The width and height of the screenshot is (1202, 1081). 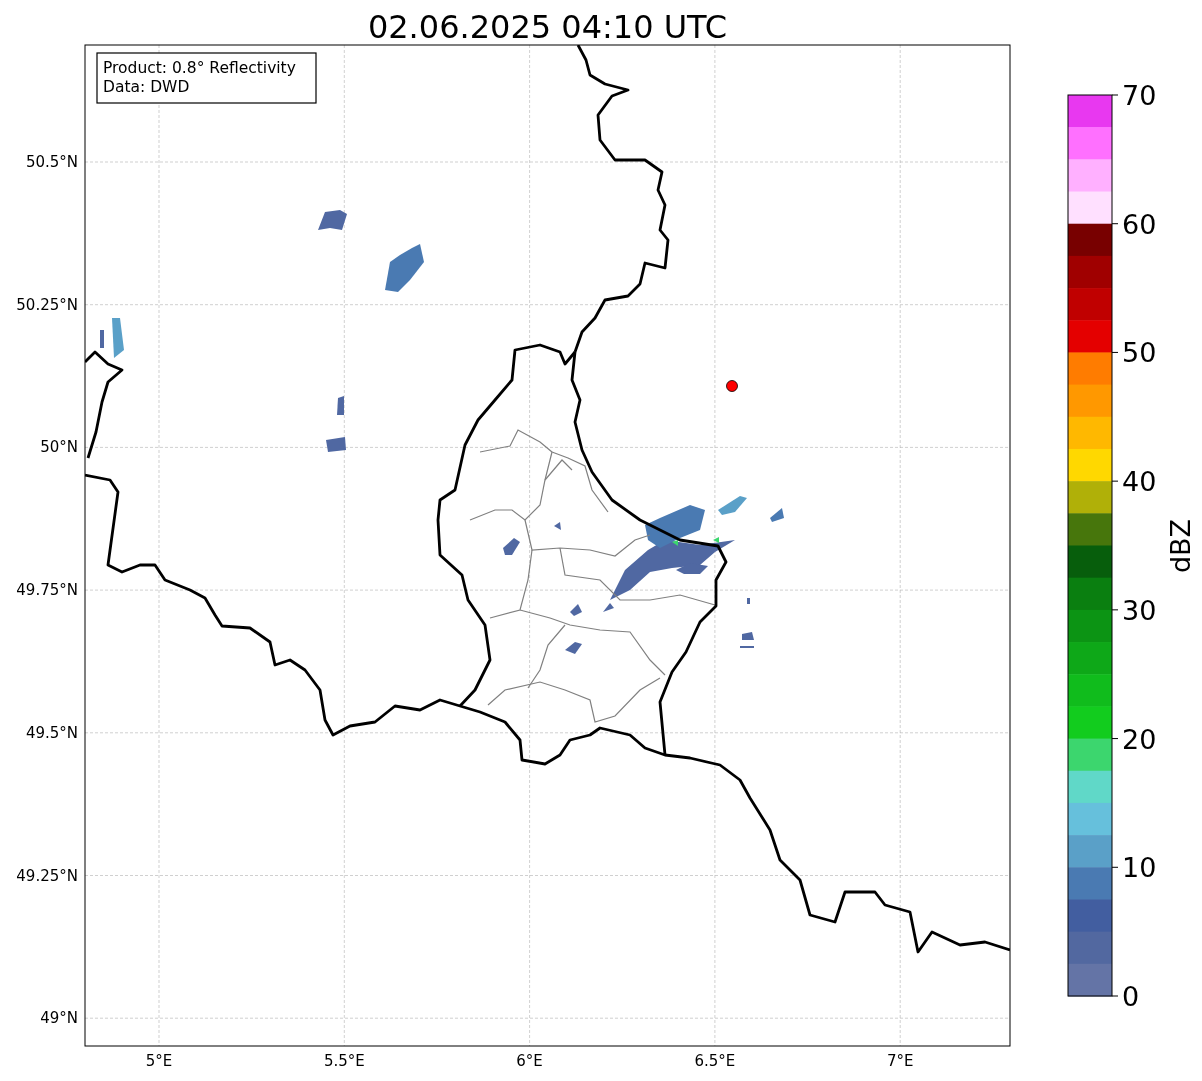 I want to click on latitude-label: 49.5°N, so click(x=51, y=732).